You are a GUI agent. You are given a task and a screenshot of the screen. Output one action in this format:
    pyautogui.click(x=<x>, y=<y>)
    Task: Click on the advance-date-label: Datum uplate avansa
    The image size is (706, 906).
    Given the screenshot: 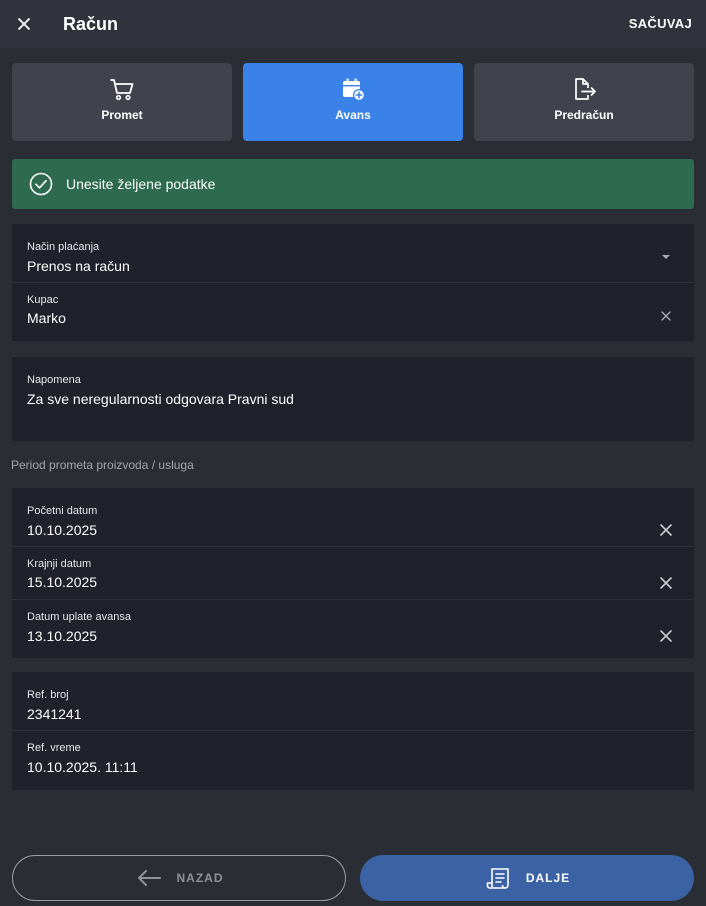 What is the action you would take?
    pyautogui.click(x=79, y=617)
    